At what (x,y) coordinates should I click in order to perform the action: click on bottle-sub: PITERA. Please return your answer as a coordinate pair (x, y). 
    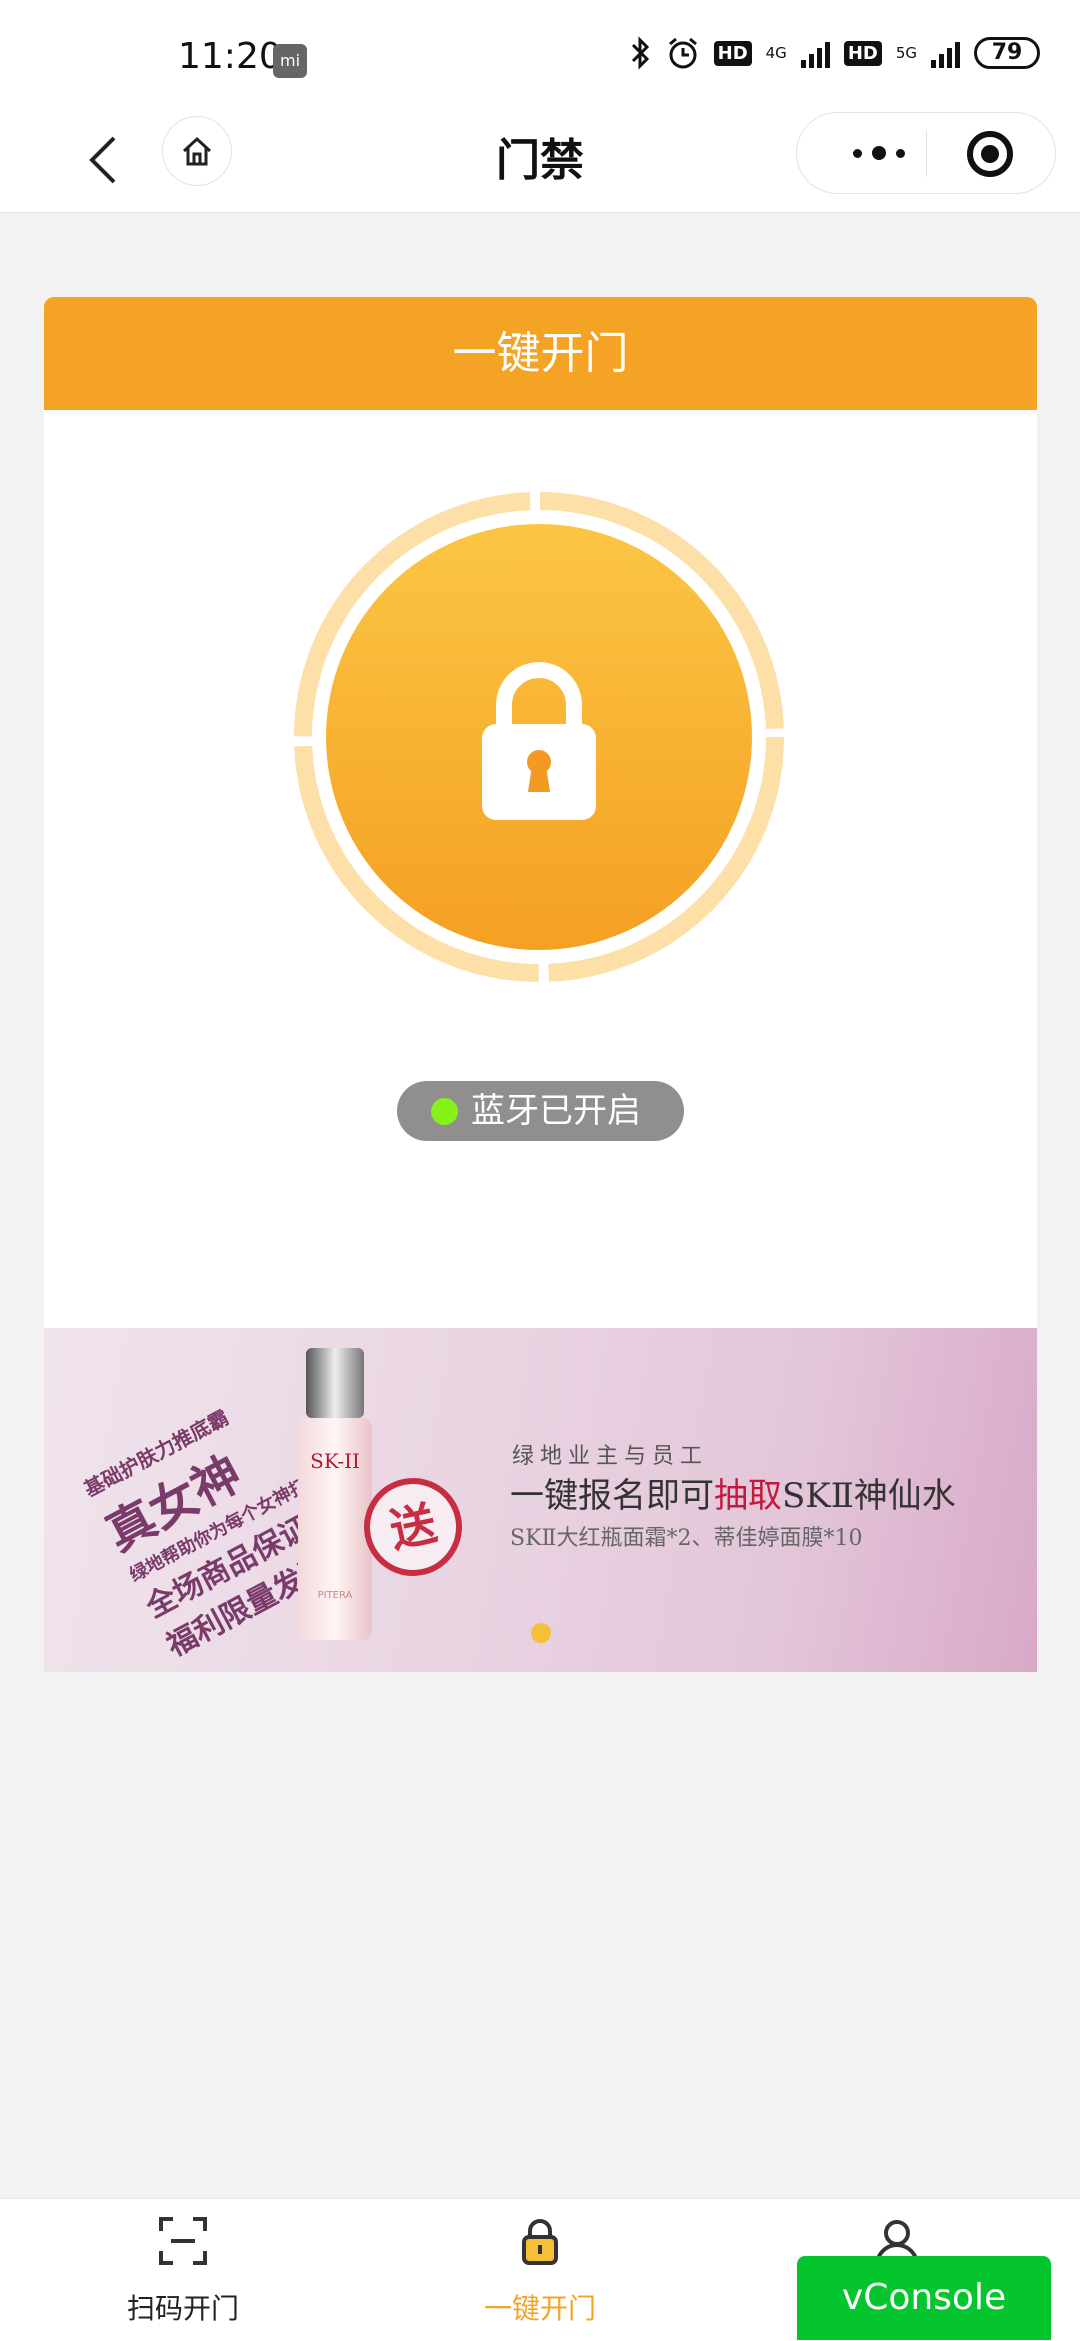
    Looking at the image, I should click on (335, 1595).